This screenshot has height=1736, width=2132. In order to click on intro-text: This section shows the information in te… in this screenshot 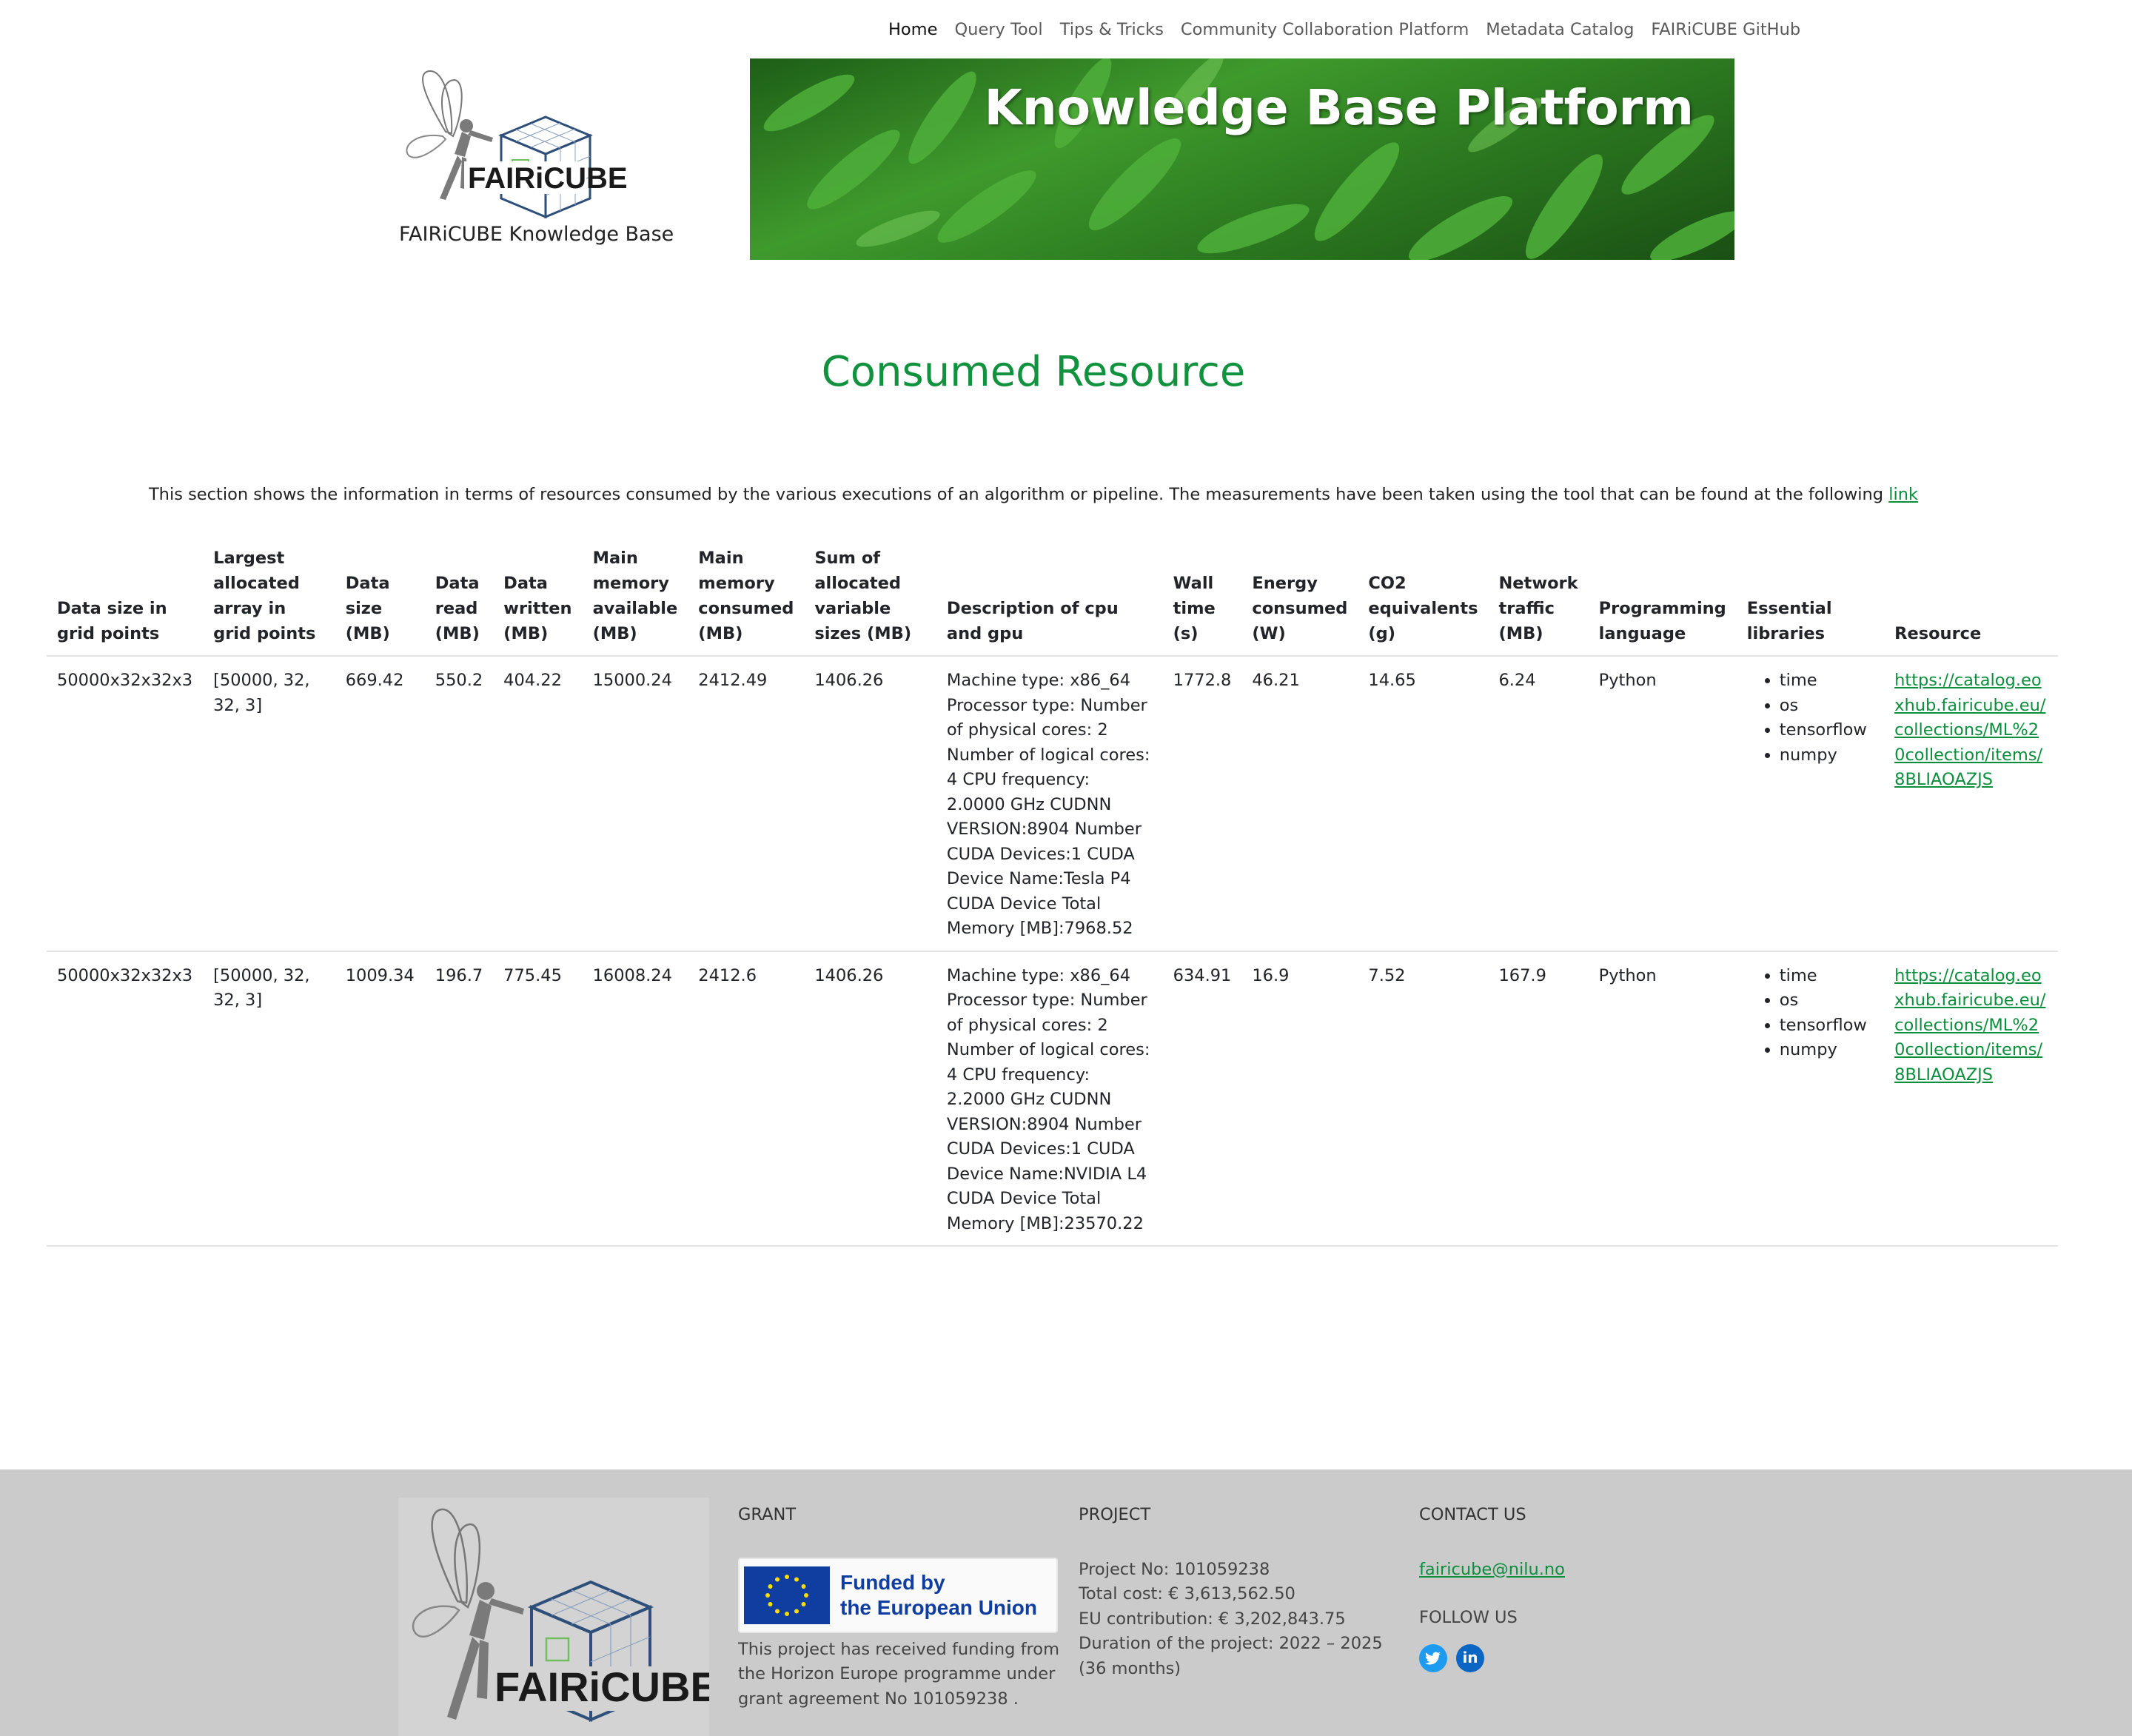, I will do `click(1033, 494)`.